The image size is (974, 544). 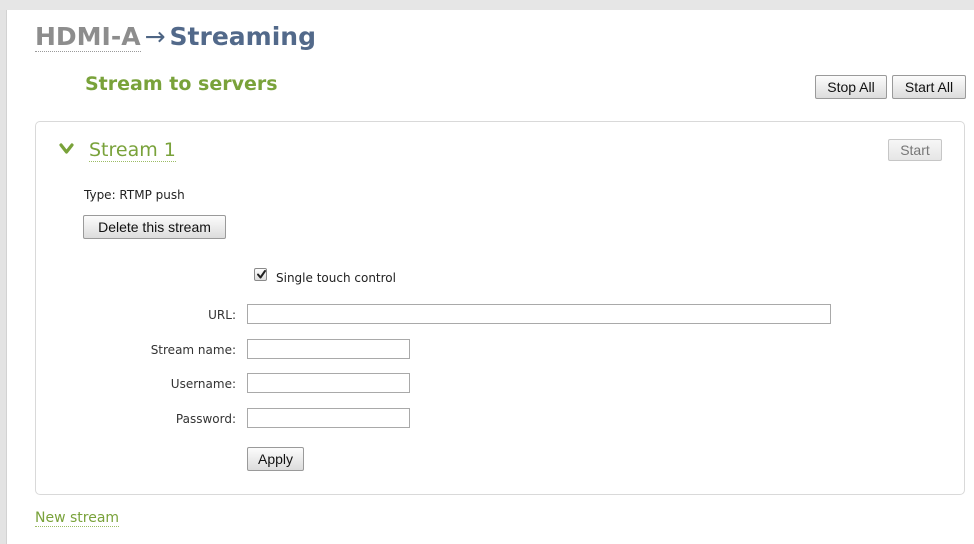 I want to click on password-label: Password:, so click(x=205, y=419).